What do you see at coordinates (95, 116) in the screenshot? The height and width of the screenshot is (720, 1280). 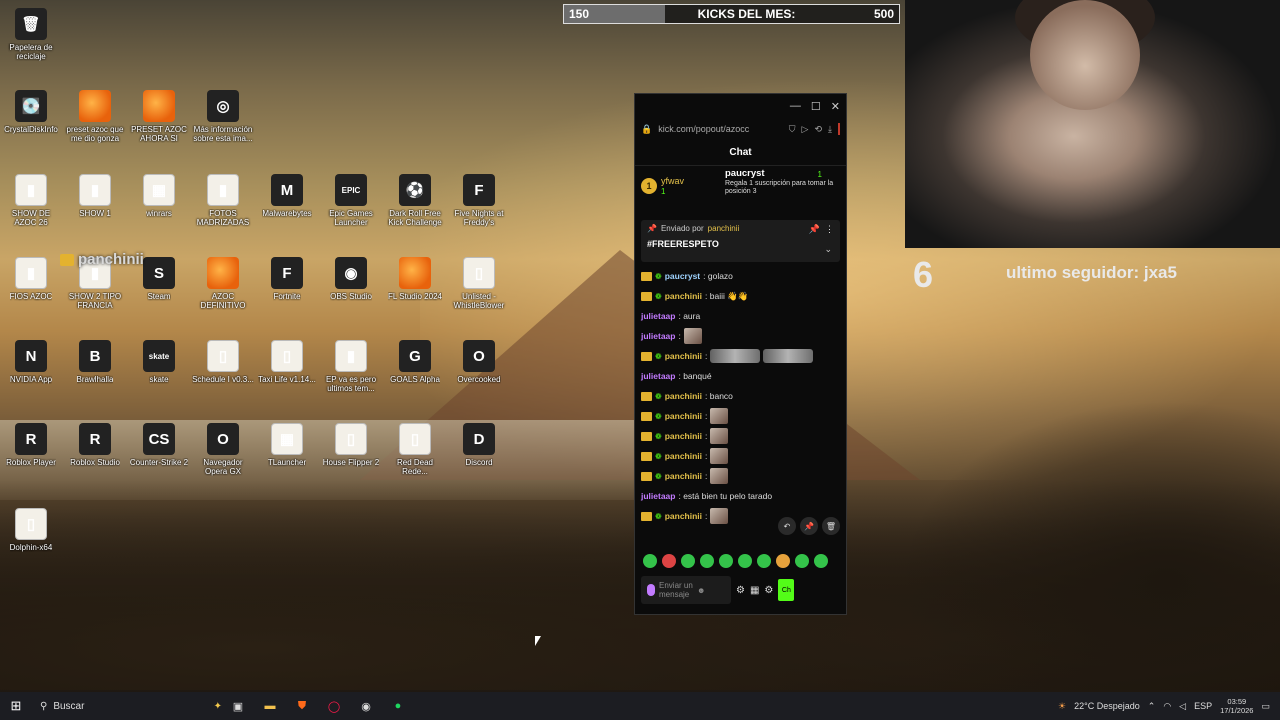 I see `desktop-icon: preset azoc que me dio gonza` at bounding box center [95, 116].